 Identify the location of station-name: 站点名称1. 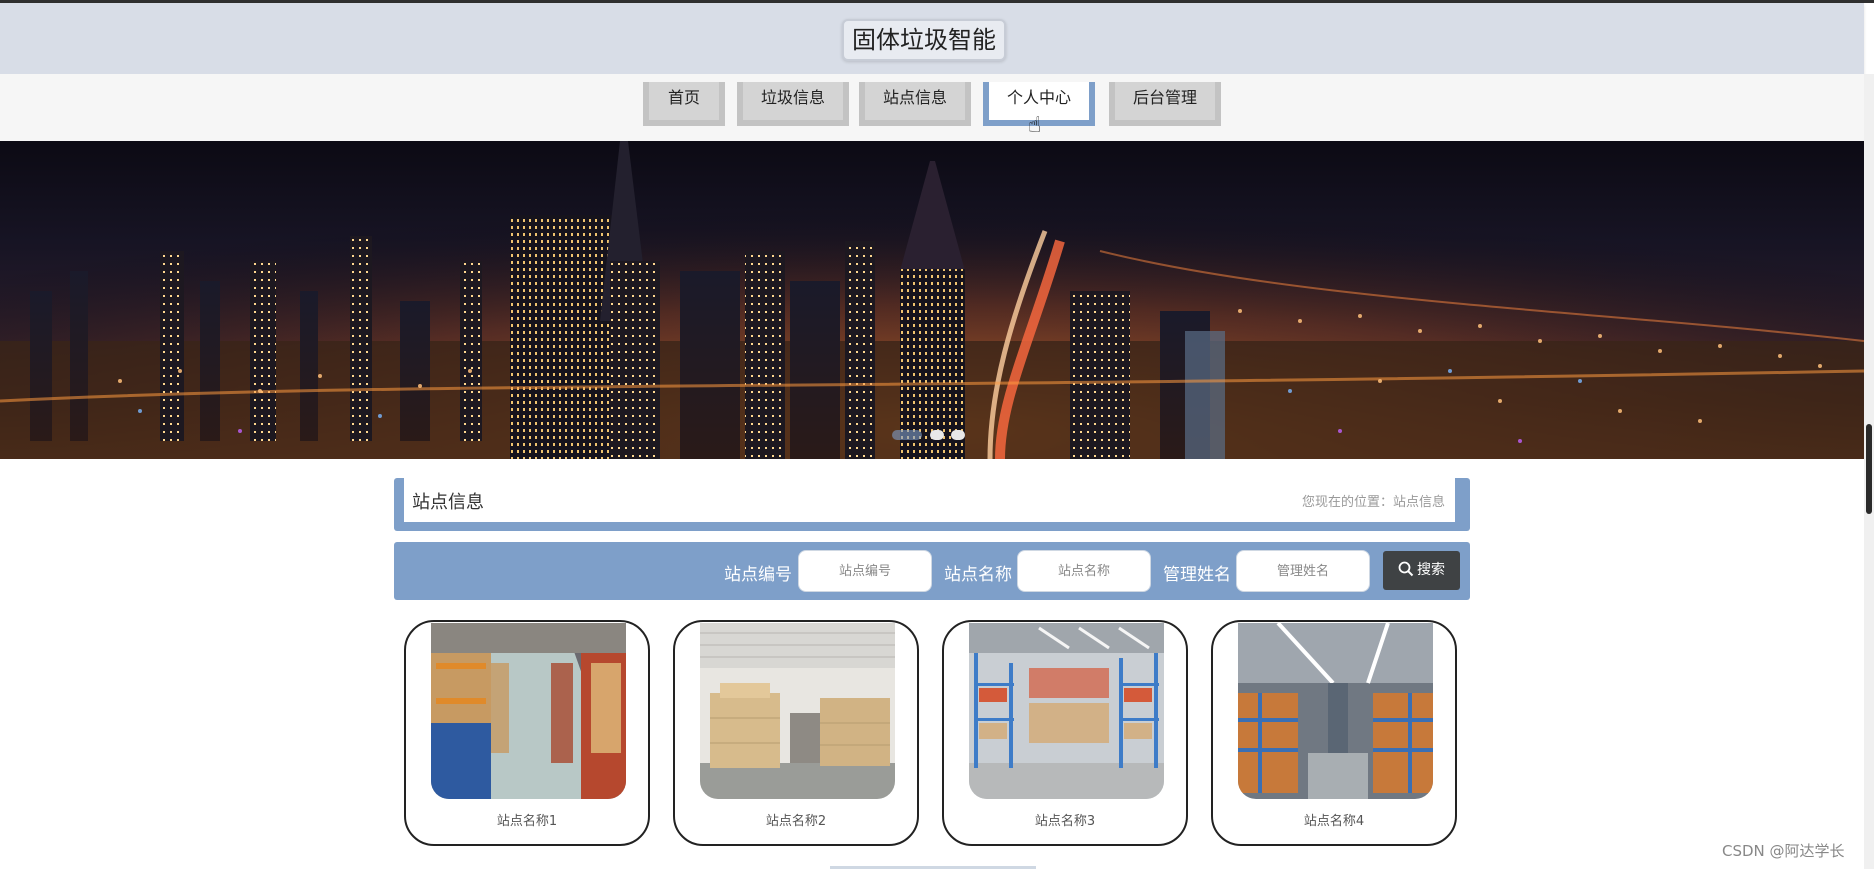
(527, 821).